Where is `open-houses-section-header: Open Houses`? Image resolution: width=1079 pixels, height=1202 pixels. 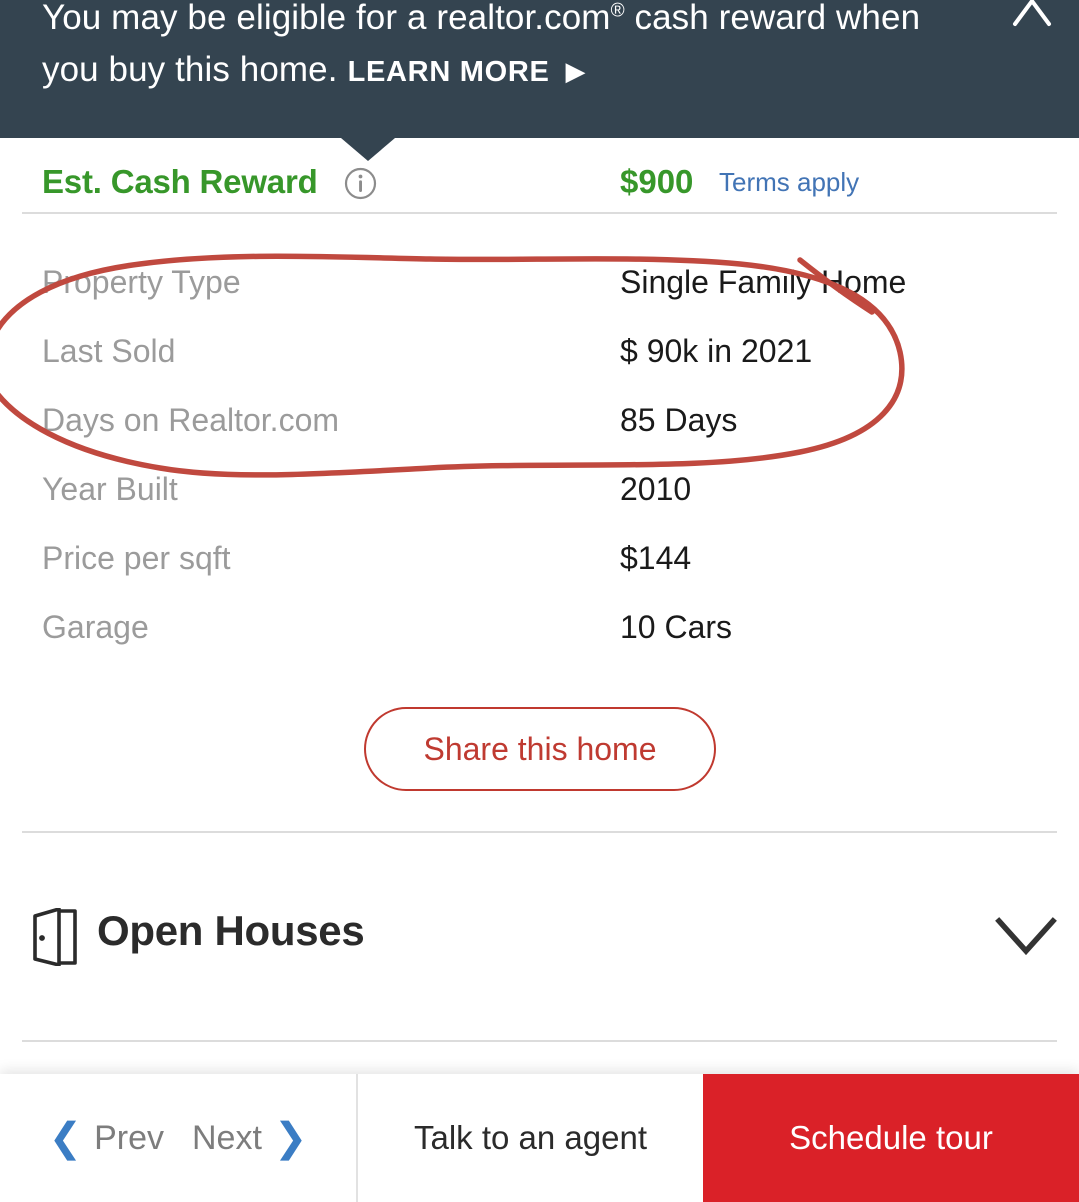 open-houses-section-header: Open Houses is located at coordinates (539, 938).